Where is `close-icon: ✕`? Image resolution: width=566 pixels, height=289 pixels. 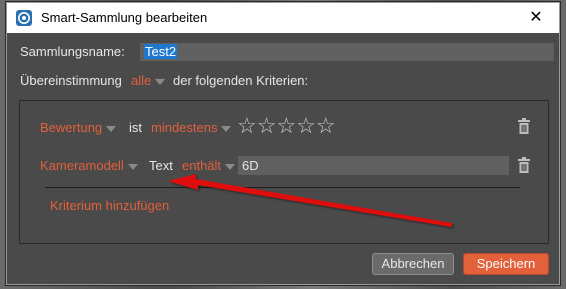 close-icon: ✕ is located at coordinates (536, 17).